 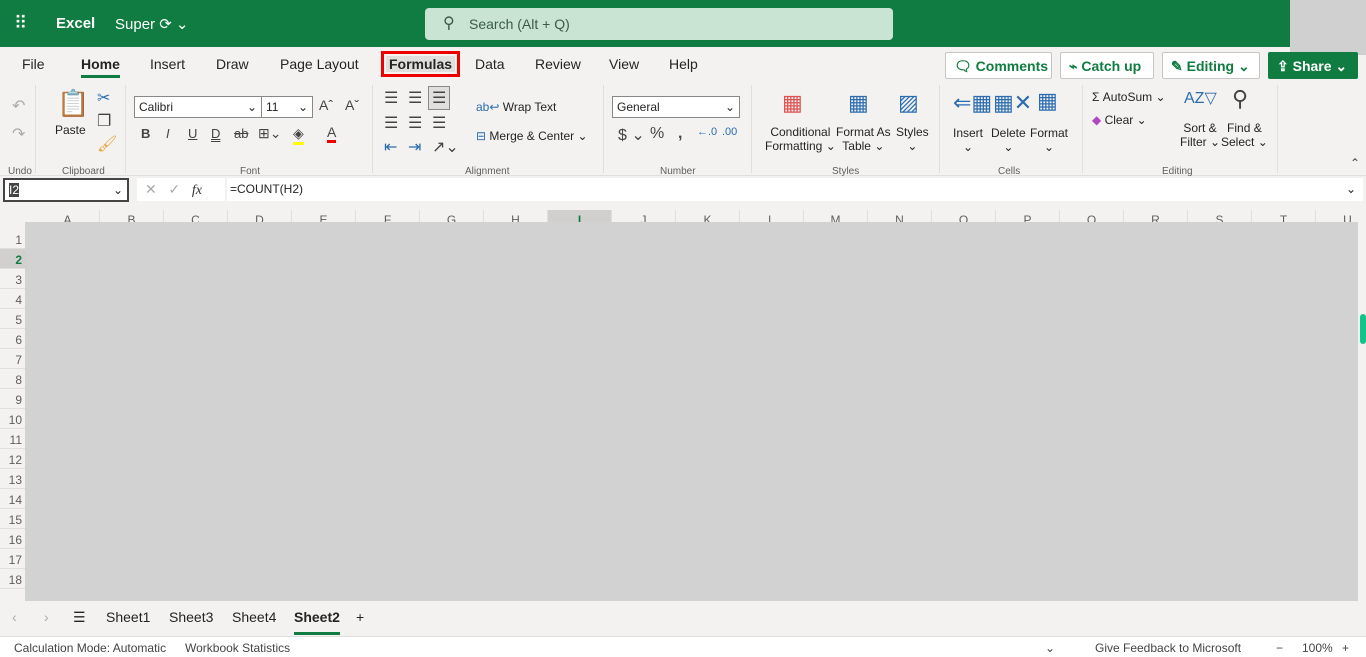 What do you see at coordinates (12, 319) in the screenshot?
I see `row-header: 5` at bounding box center [12, 319].